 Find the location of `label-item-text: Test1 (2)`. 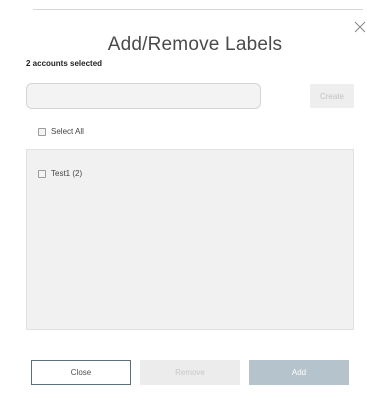

label-item-text: Test1 (2) is located at coordinates (67, 173).